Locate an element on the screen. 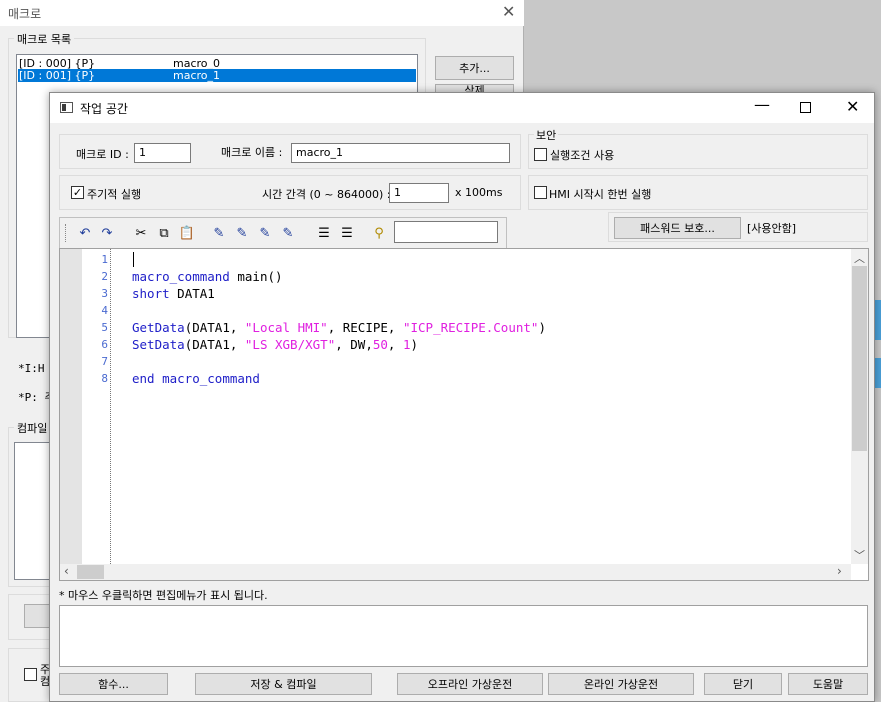  interval-unit: x 100ms is located at coordinates (479, 192).